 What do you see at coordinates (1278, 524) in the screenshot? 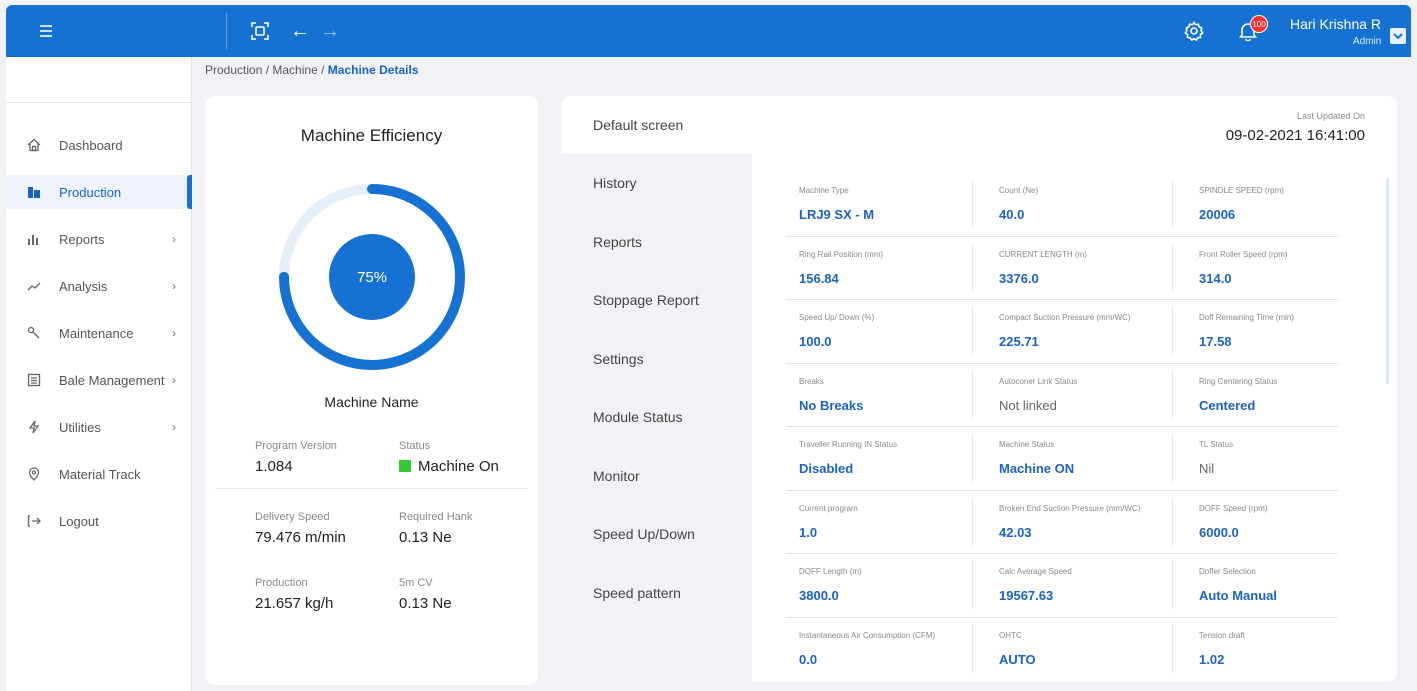
I see `detail-cell: DOFF Speed (rpm) 6000.0` at bounding box center [1278, 524].